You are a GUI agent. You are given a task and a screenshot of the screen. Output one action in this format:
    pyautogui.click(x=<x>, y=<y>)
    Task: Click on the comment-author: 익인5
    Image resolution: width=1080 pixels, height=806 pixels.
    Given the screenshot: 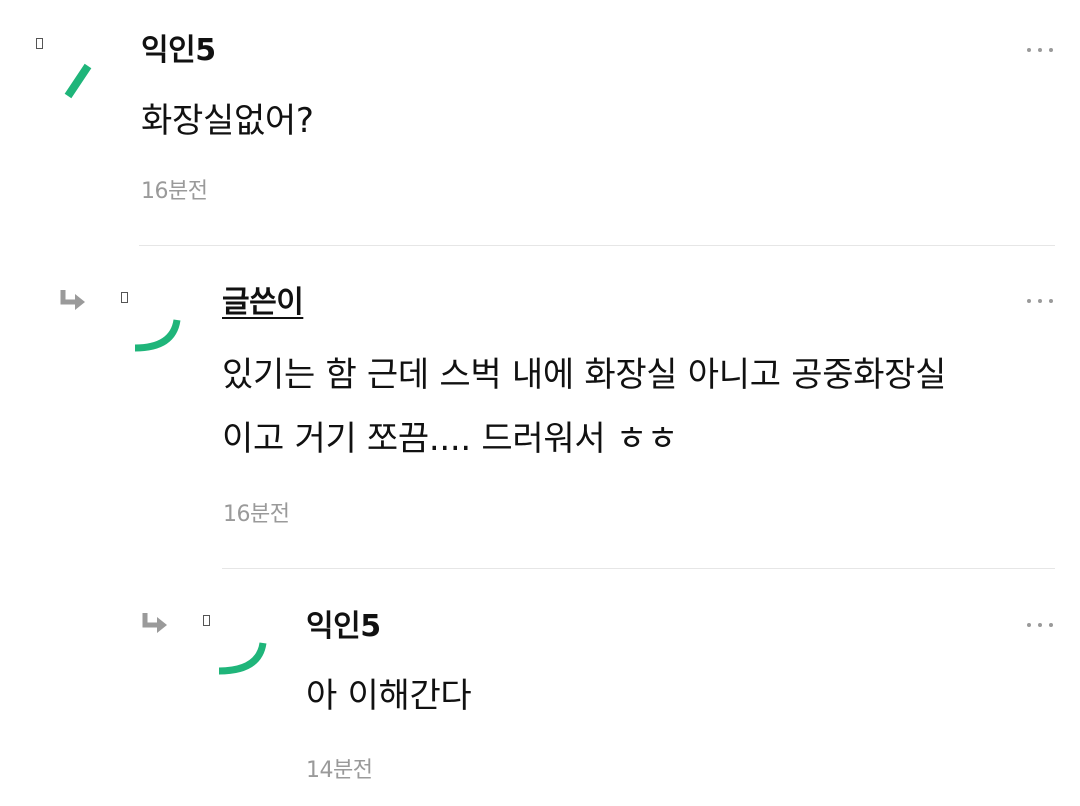 What is the action you would take?
    pyautogui.click(x=343, y=627)
    